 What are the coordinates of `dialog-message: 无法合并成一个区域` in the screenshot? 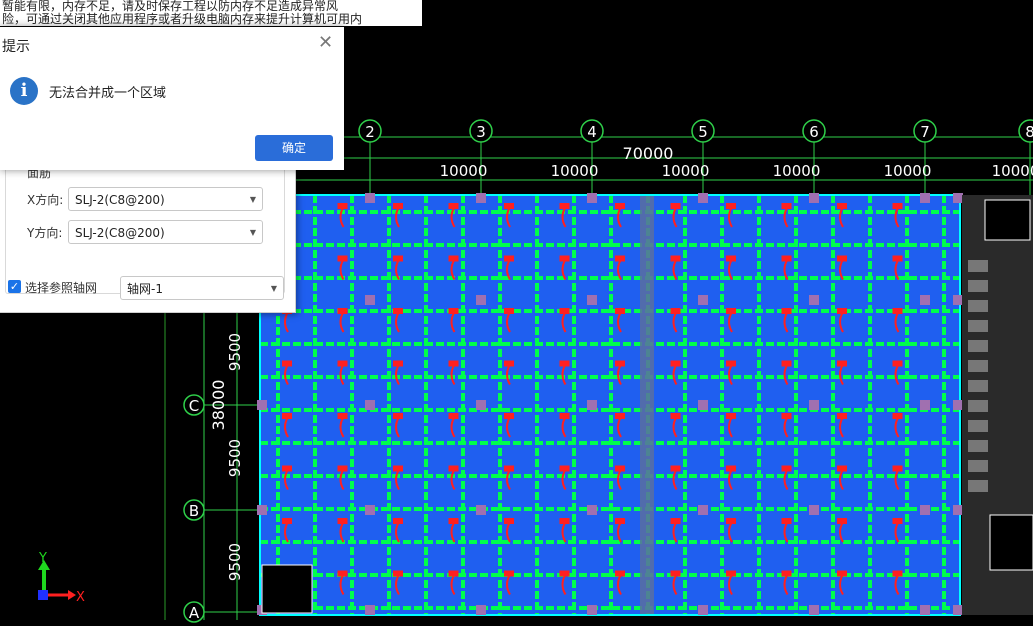 It's located at (108, 93).